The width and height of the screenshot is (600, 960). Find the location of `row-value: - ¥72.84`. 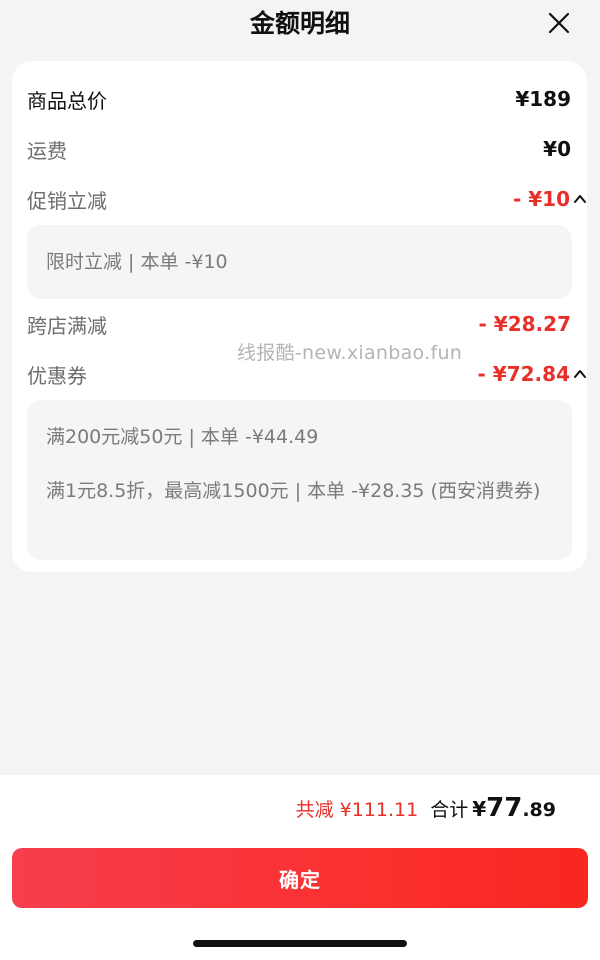

row-value: - ¥72.84 is located at coordinates (531, 374).